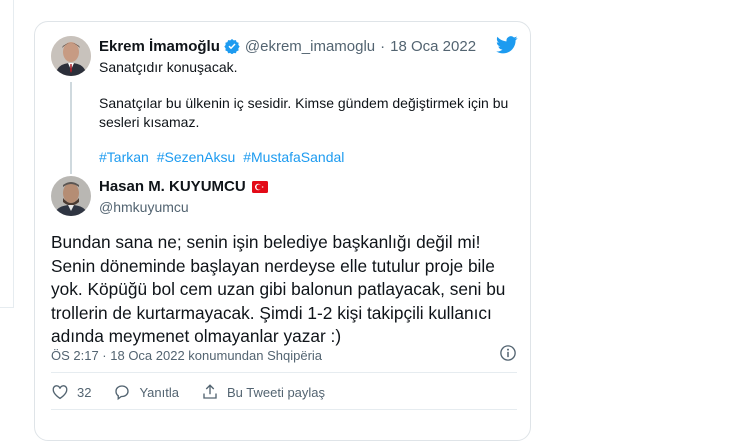  What do you see at coordinates (159, 46) in the screenshot?
I see `quoted-author-name: Ekrem İmamoğlu` at bounding box center [159, 46].